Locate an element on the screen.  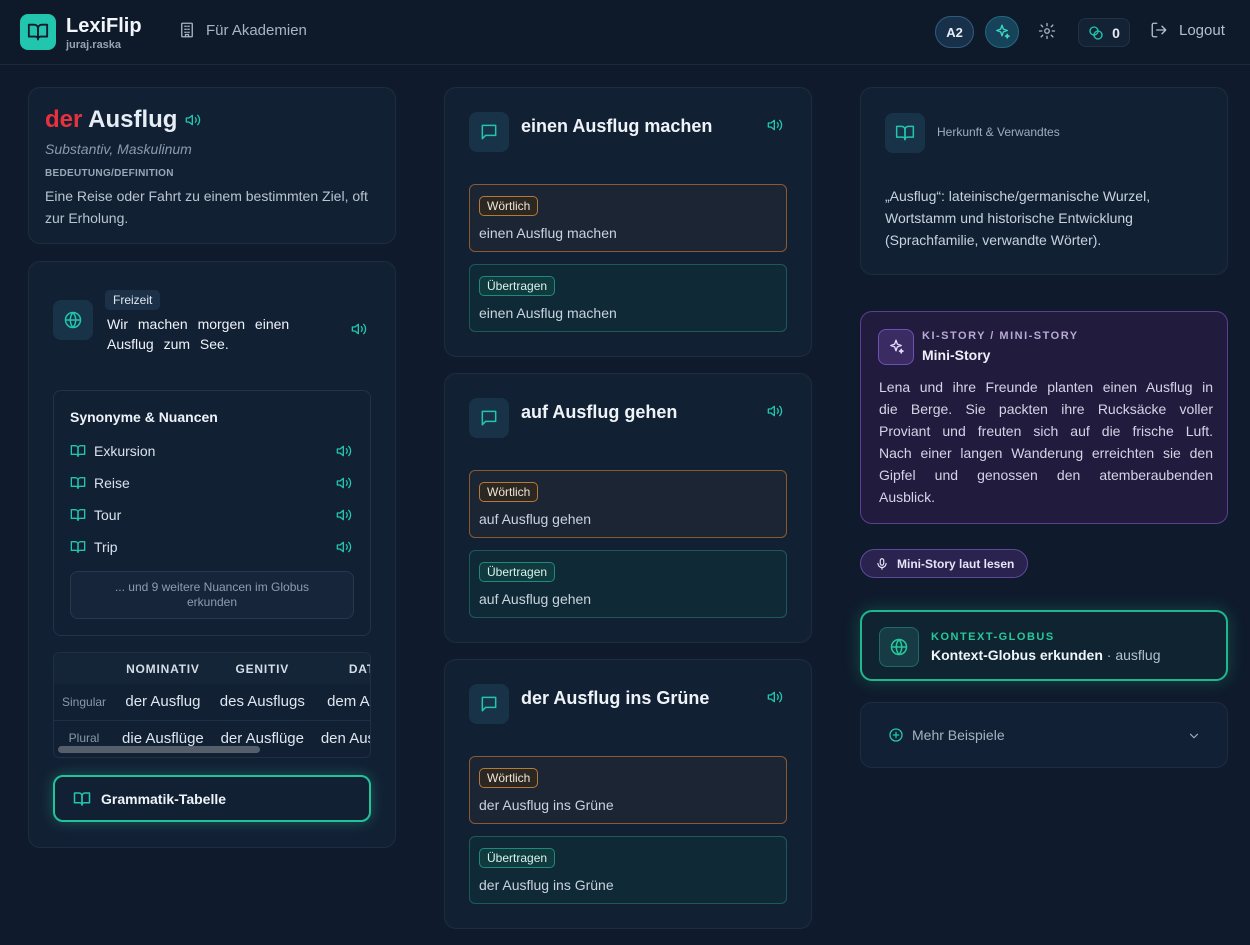
grammar-table-button: Grammatik-Tabelle is located at coordinates (212, 798).